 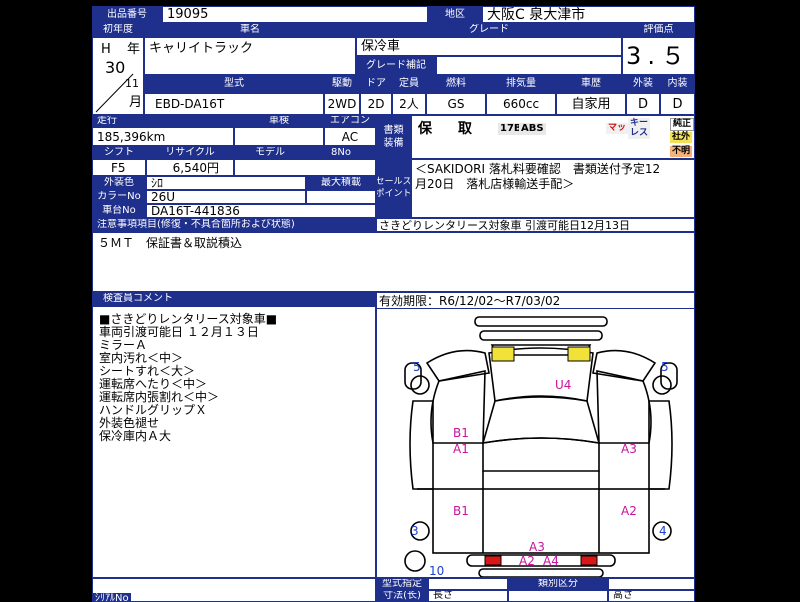 I want to click on notes-body: ５ＭＴ 保証書＆取説積込, so click(x=170, y=243).